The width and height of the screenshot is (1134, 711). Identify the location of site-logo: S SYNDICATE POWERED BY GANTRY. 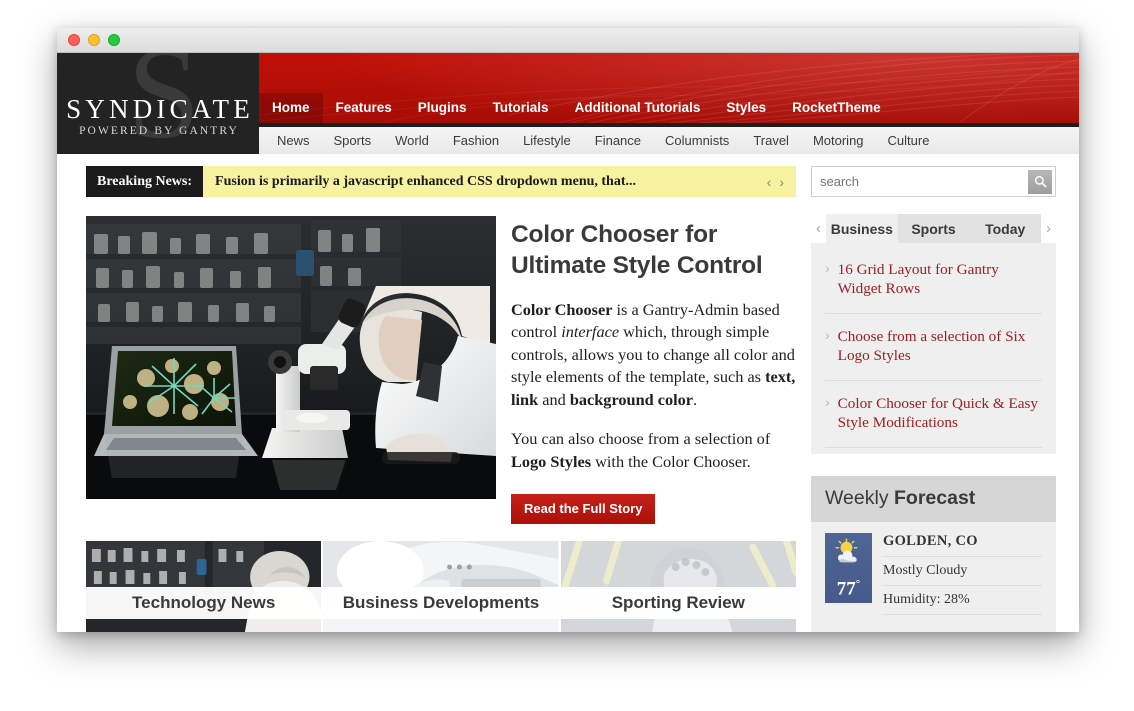
(158, 103).